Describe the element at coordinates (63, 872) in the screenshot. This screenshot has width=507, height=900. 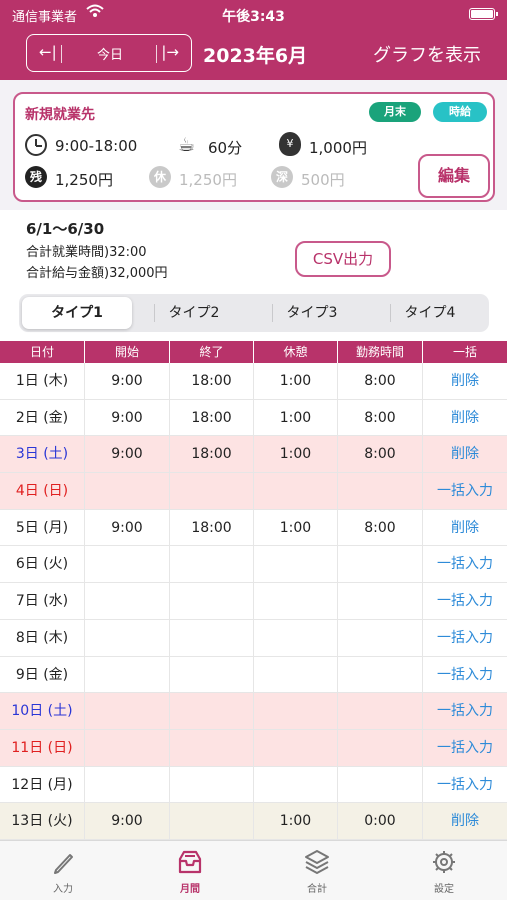
I see `tab-input: 入力` at that location.